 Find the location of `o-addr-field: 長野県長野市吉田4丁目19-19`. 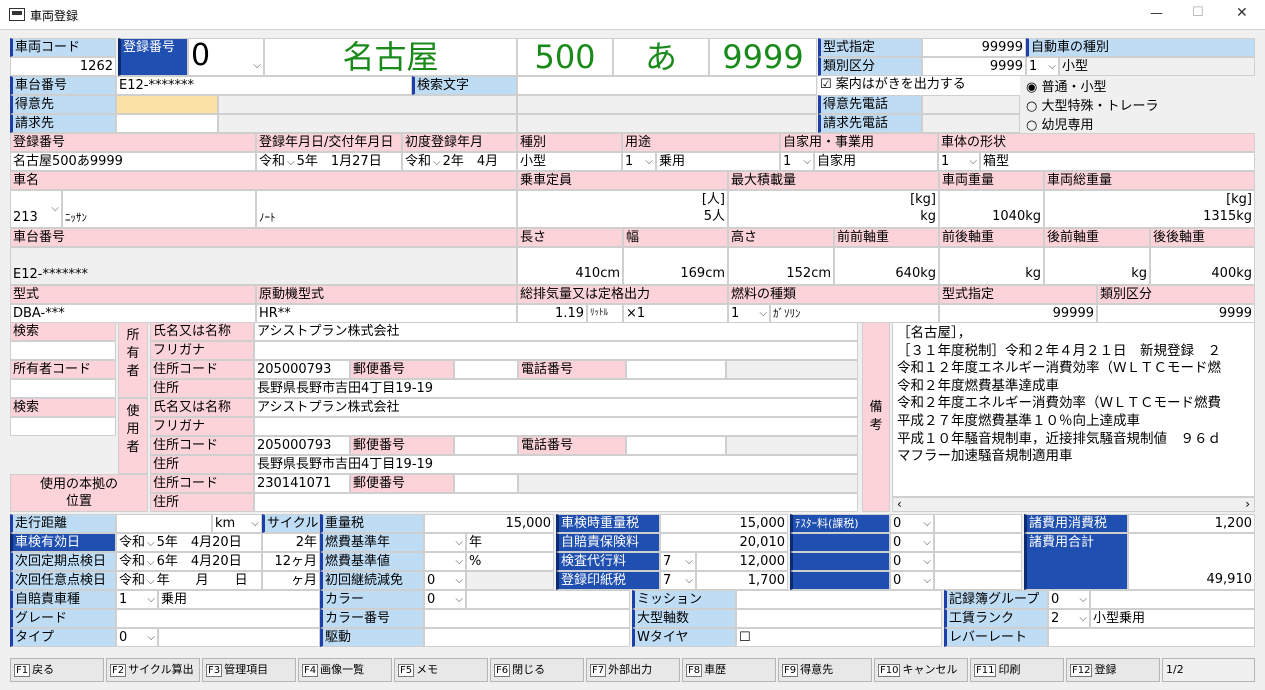

o-addr-field: 長野県長野市吉田4丁目19-19 is located at coordinates (556, 388).